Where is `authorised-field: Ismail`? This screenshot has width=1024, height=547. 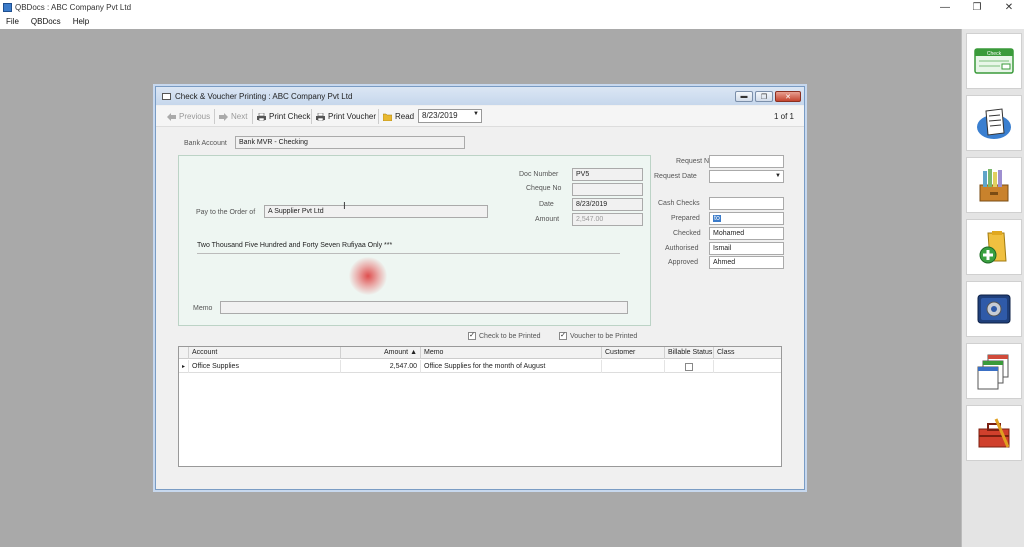 authorised-field: Ismail is located at coordinates (746, 248).